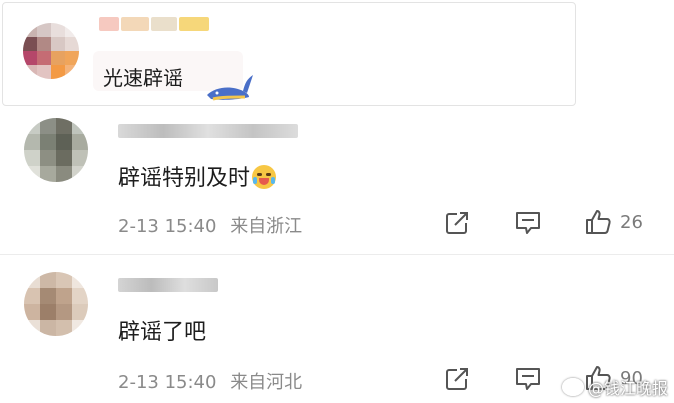 This screenshot has width=674, height=403. I want to click on comment-text: 辟谣特别及时, so click(197, 176).